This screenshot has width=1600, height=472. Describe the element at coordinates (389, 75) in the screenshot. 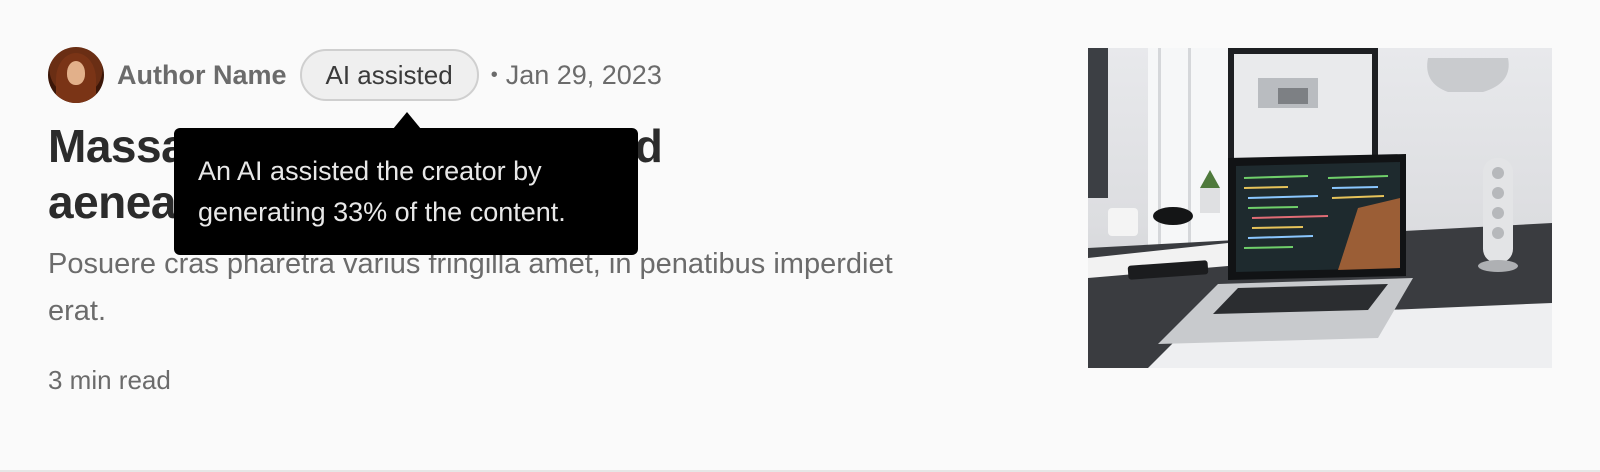

I see `ai-assisted-badge: AI assisted` at that location.